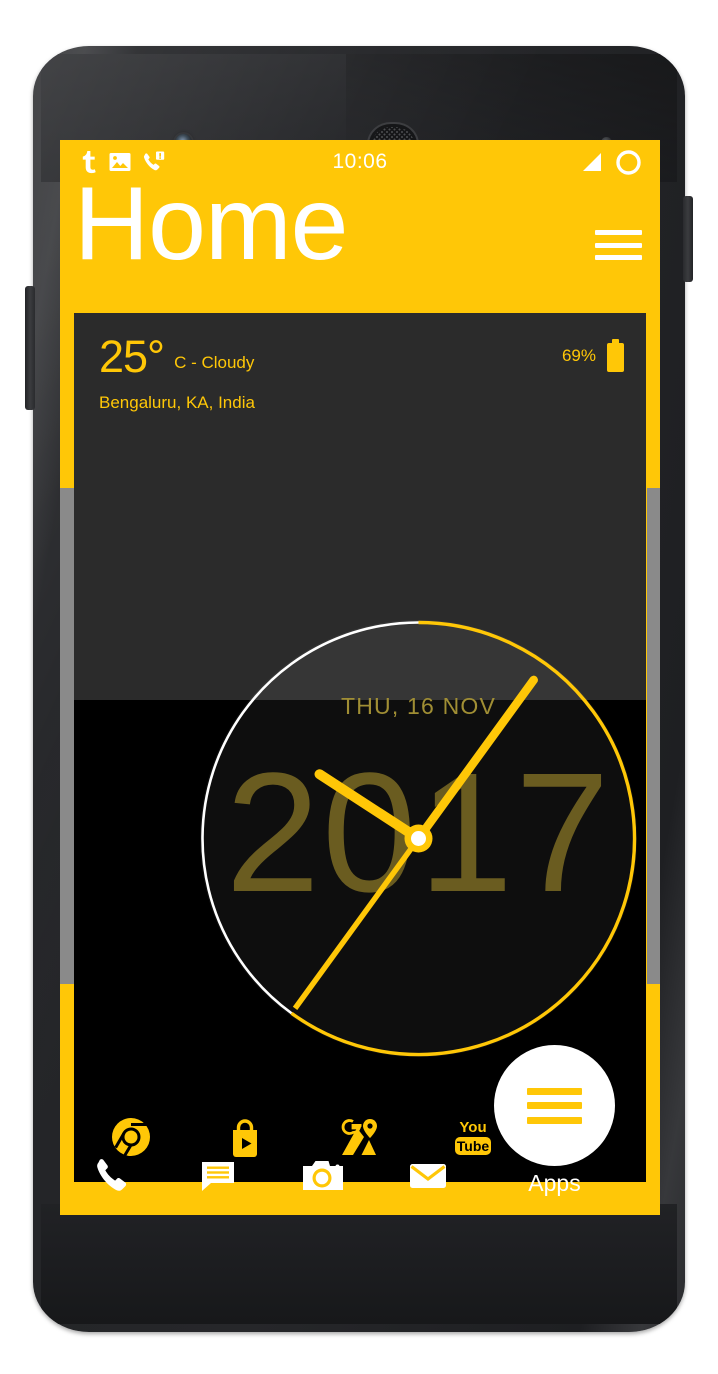  Describe the element at coordinates (369, 806) in the screenshot. I see `clock-hour-hand` at that location.